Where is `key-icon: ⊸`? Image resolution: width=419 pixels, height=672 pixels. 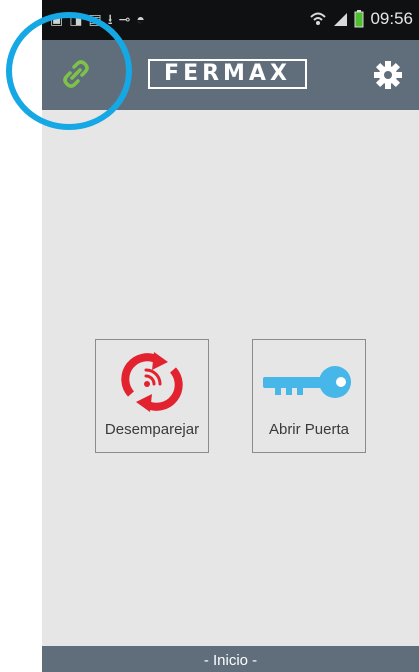
key-icon: ⊸ is located at coordinates (124, 19).